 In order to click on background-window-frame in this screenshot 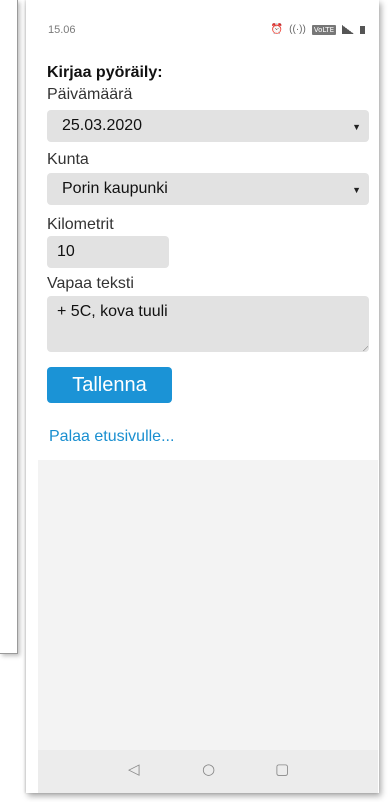, I will do `click(9, 327)`.